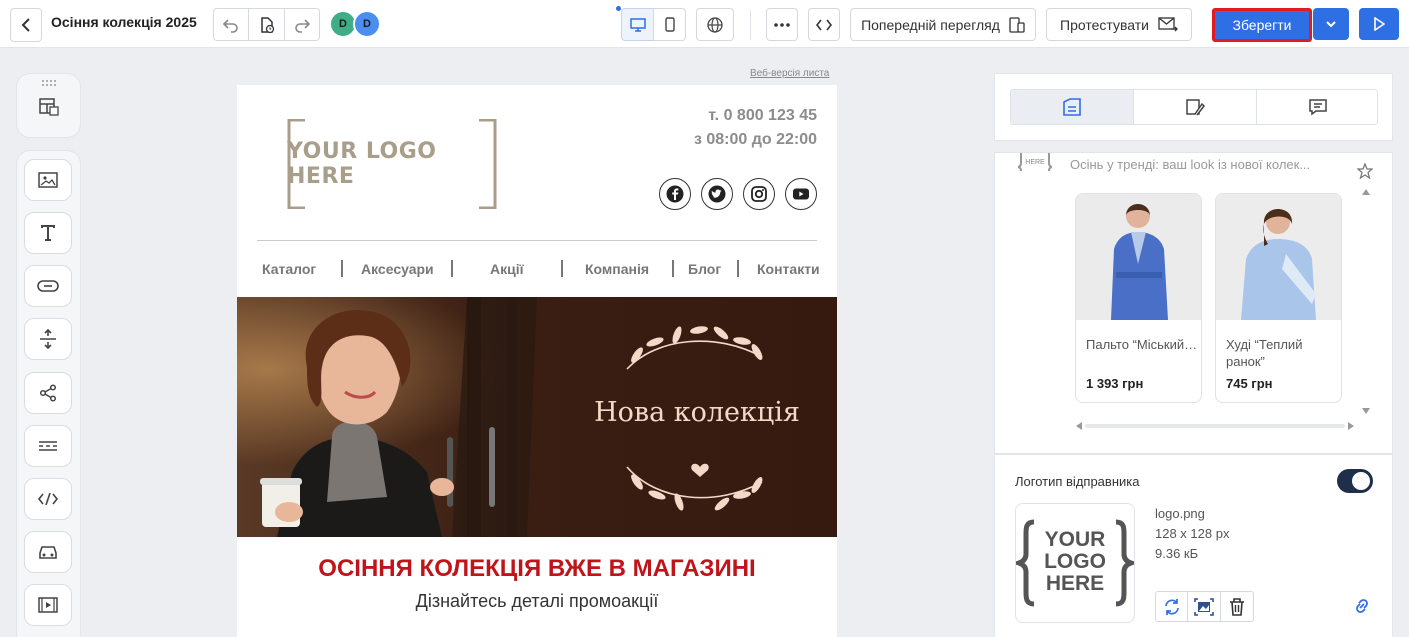 The height and width of the screenshot is (637, 1409). I want to click on email-headline: ОСІННЯ КОЛЕКЦІЯ ВЖЕ В МАГАЗИНІ, so click(537, 569).